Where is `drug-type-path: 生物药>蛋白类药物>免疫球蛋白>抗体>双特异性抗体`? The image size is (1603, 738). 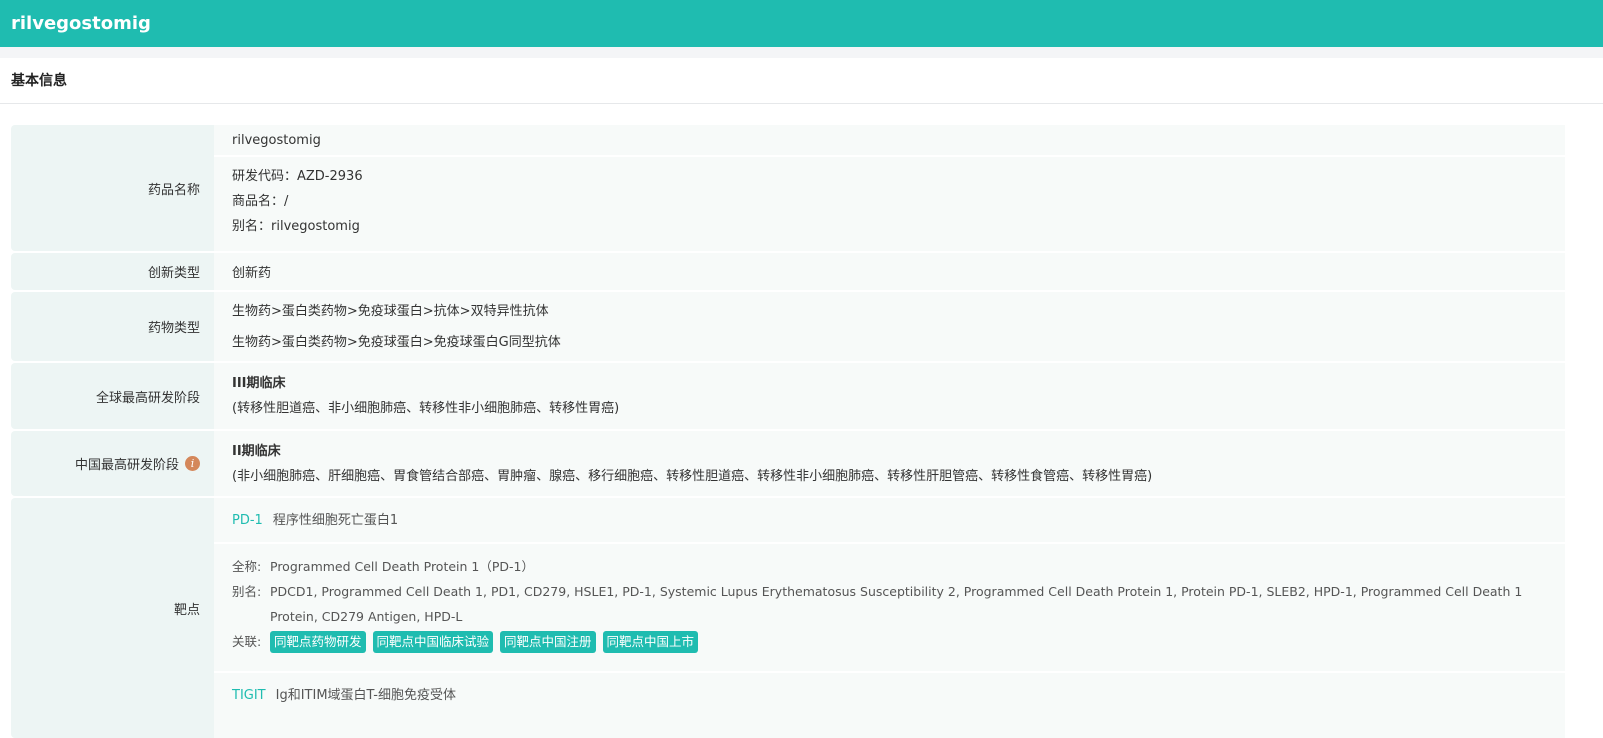
drug-type-path: 生物药>蛋白类药物>免疫球蛋白>抗体>双特异性抗体 is located at coordinates (390, 311).